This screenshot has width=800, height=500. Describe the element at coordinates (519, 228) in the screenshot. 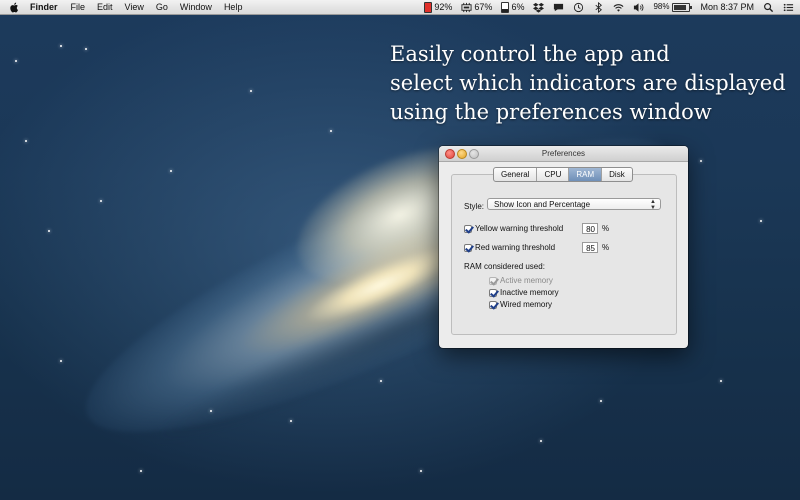

I see `yellow-warning-label: Yellow warning threshold` at that location.